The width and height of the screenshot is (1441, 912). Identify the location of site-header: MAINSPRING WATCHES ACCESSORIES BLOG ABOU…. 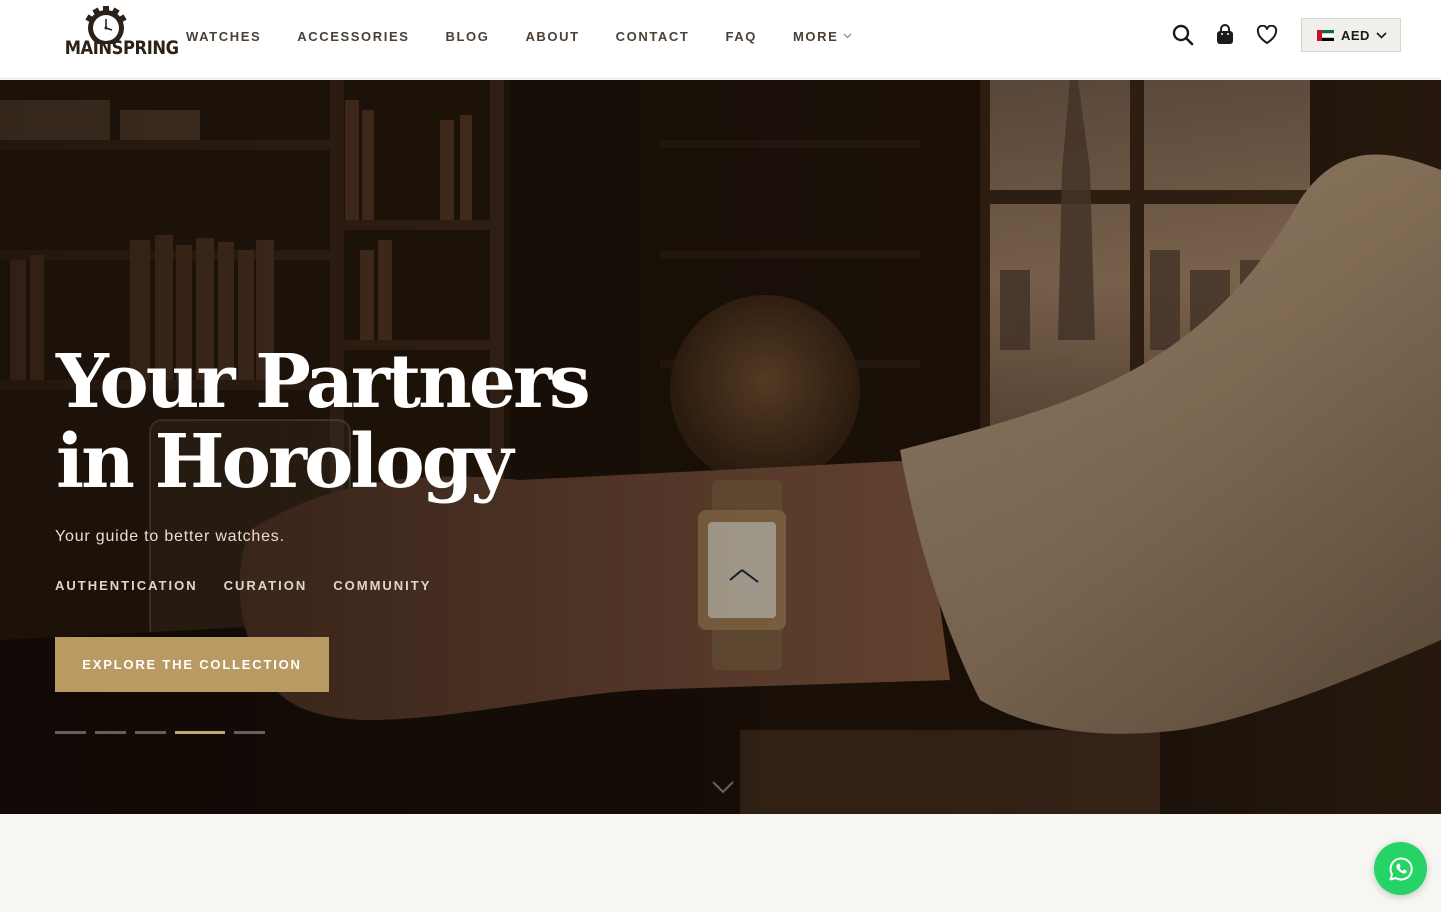
(720, 39).